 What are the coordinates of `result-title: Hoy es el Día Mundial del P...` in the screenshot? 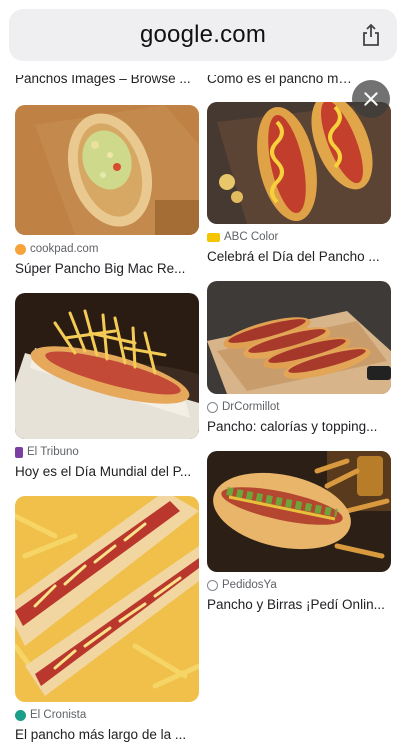 It's located at (107, 471).